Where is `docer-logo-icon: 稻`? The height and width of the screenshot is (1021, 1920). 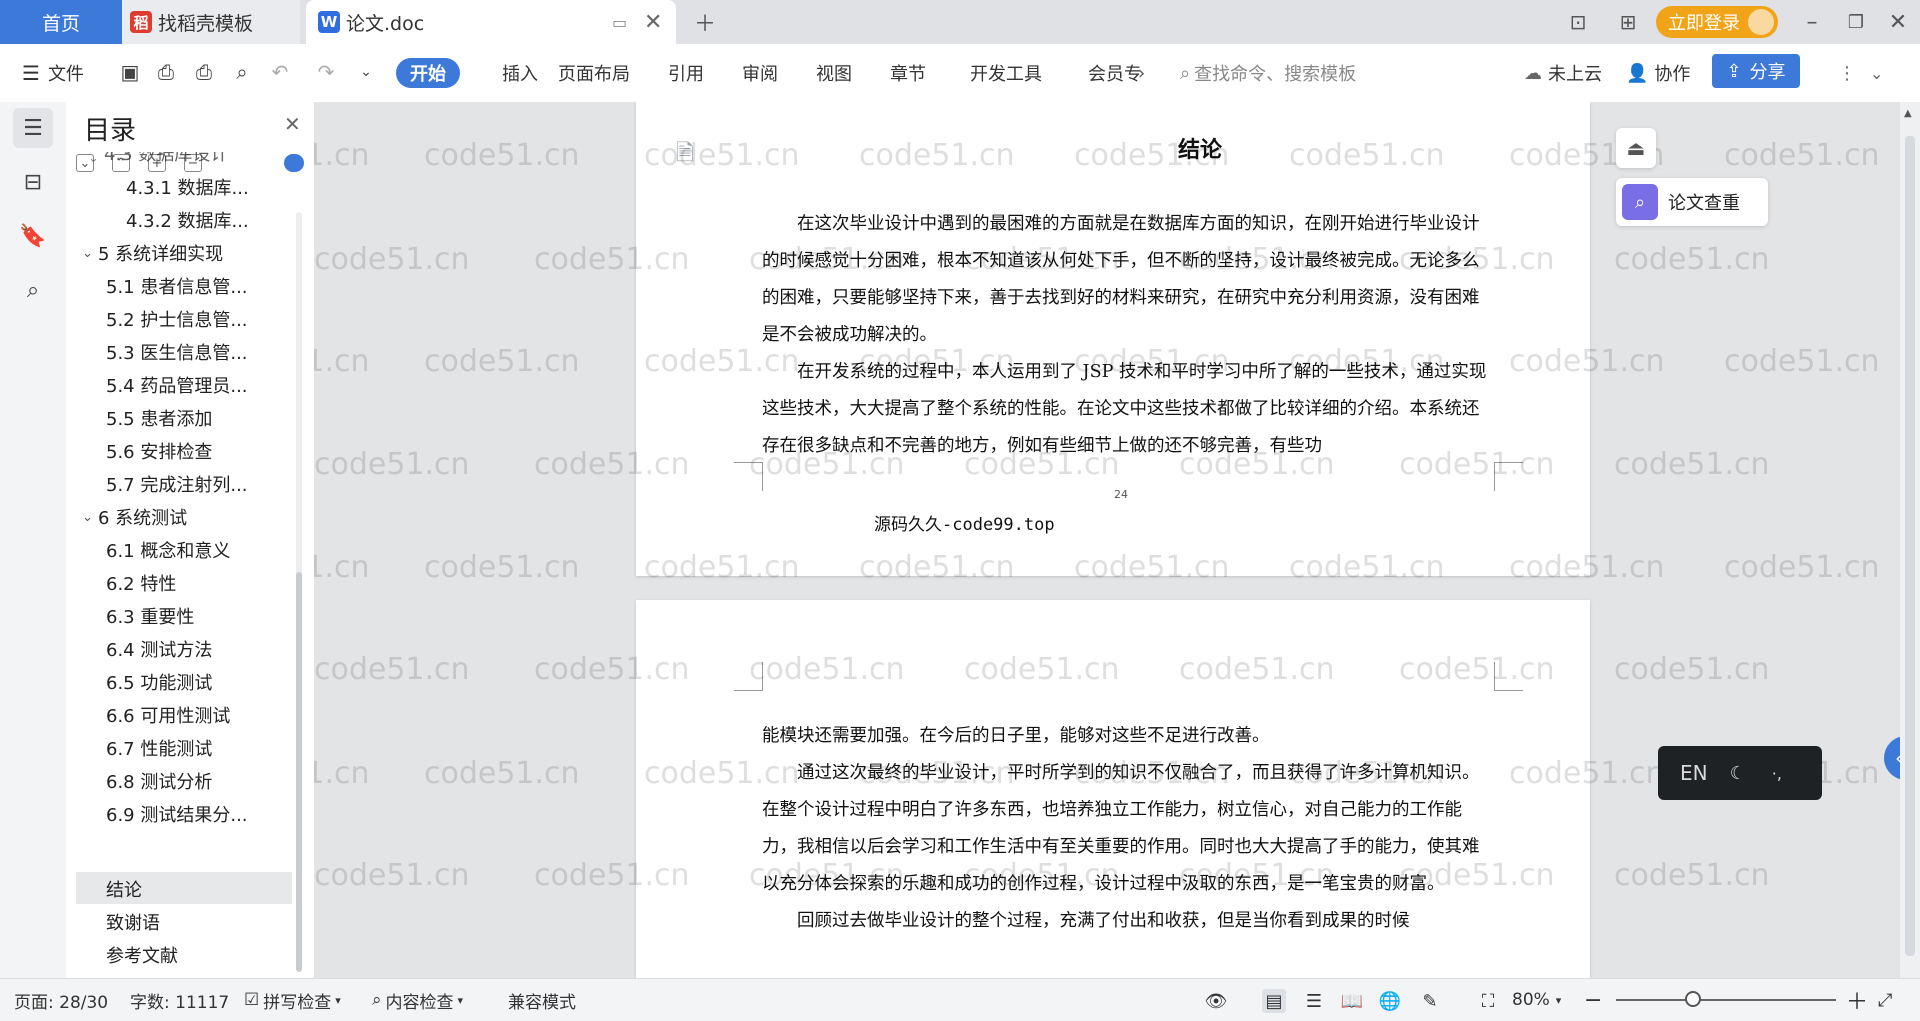 docer-logo-icon: 稻 is located at coordinates (141, 22).